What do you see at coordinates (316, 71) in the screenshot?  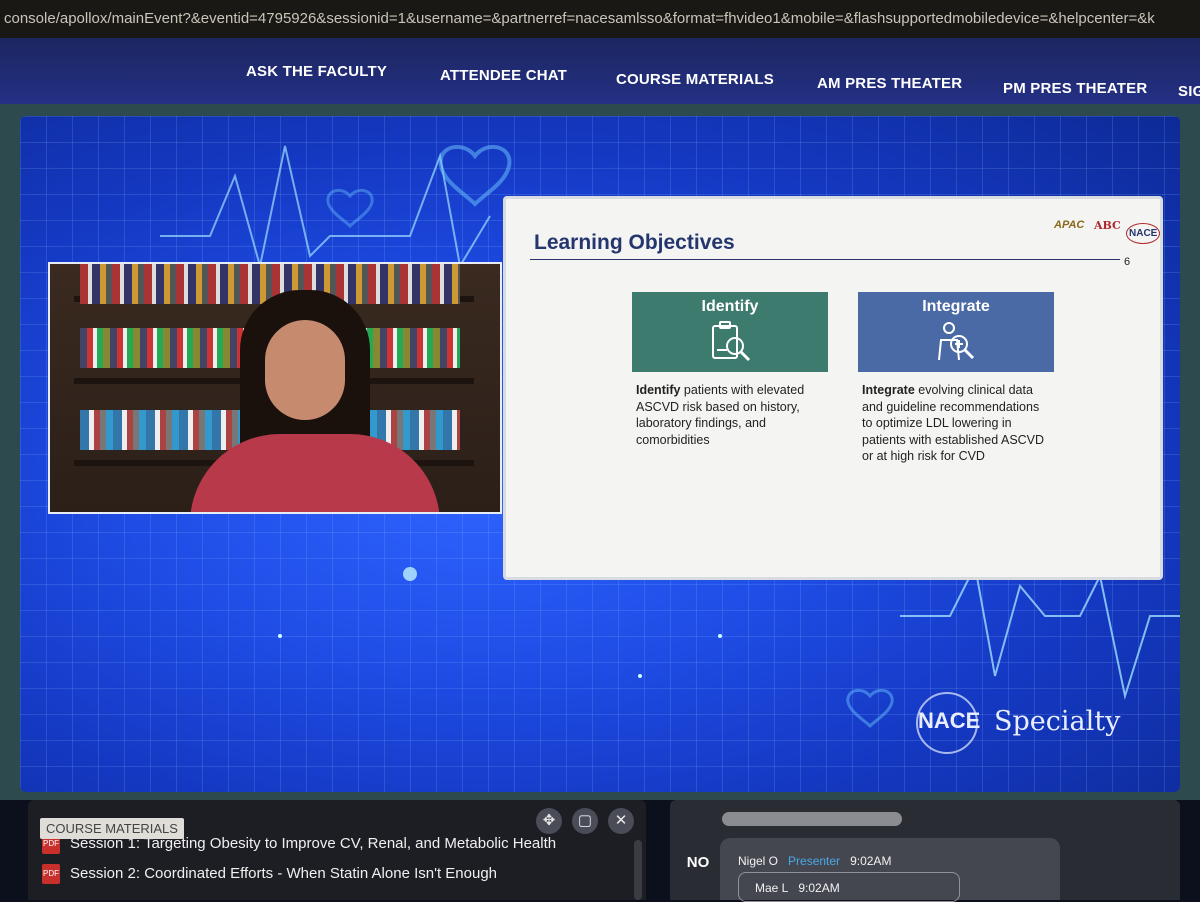 I see `nav-ask-the-faculty: ASK THE FACULTY` at bounding box center [316, 71].